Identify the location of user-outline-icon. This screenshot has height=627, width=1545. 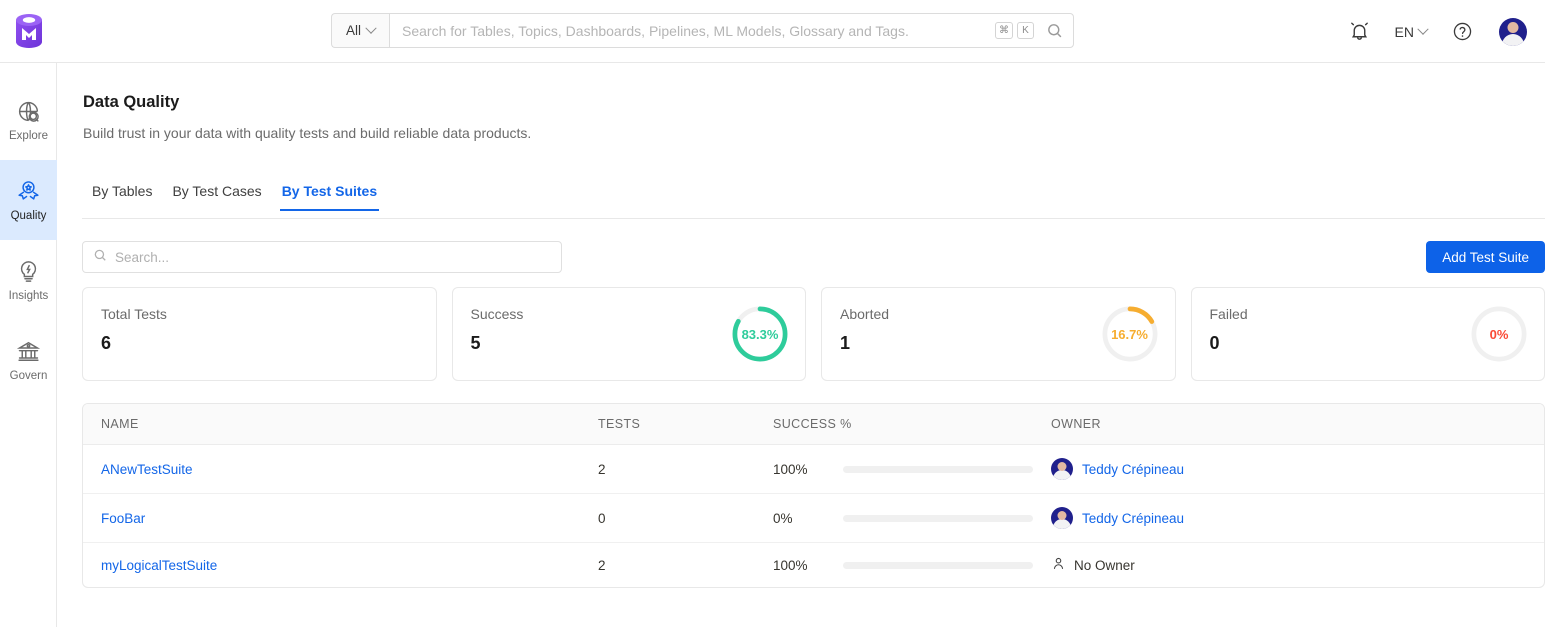
(1058, 565).